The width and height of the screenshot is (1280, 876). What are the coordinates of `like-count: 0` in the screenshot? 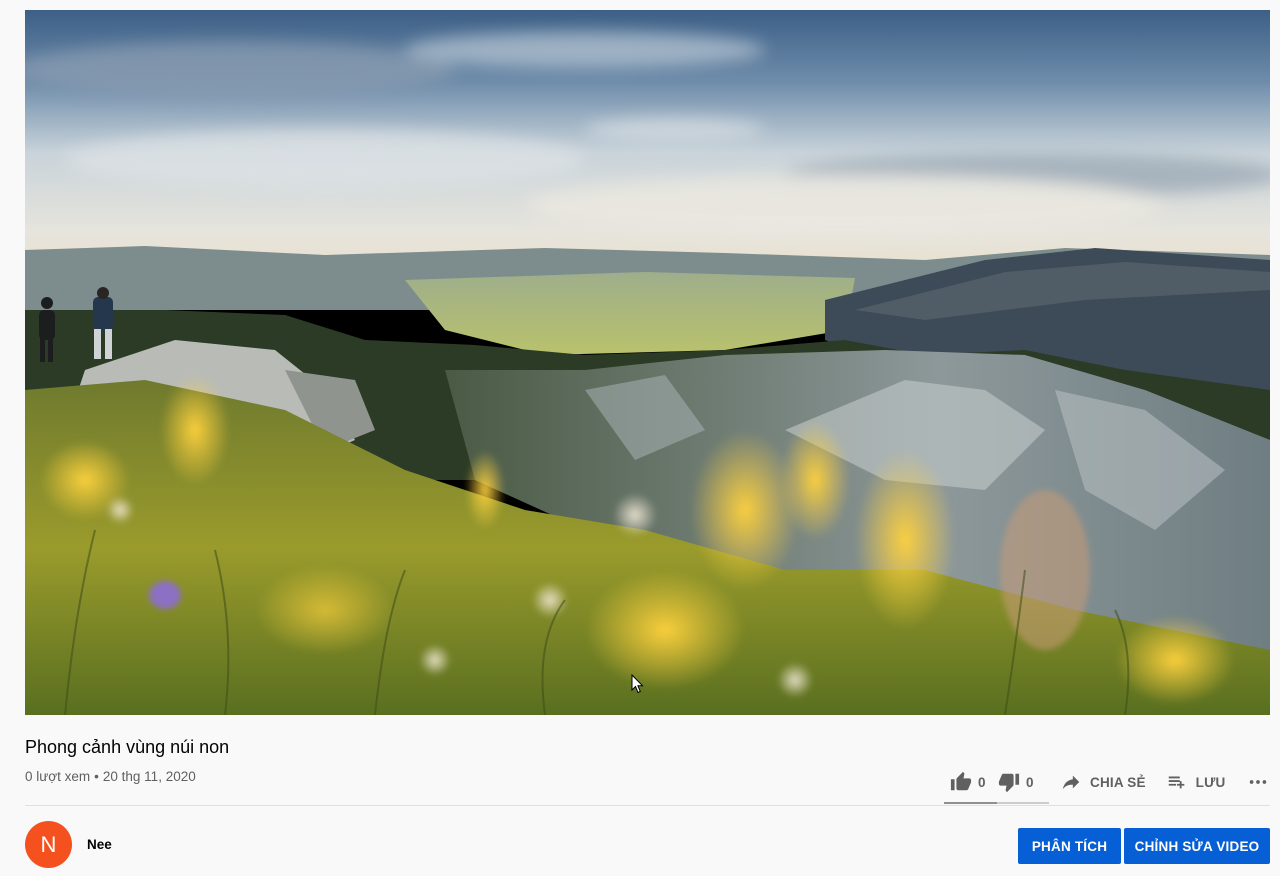 It's located at (982, 782).